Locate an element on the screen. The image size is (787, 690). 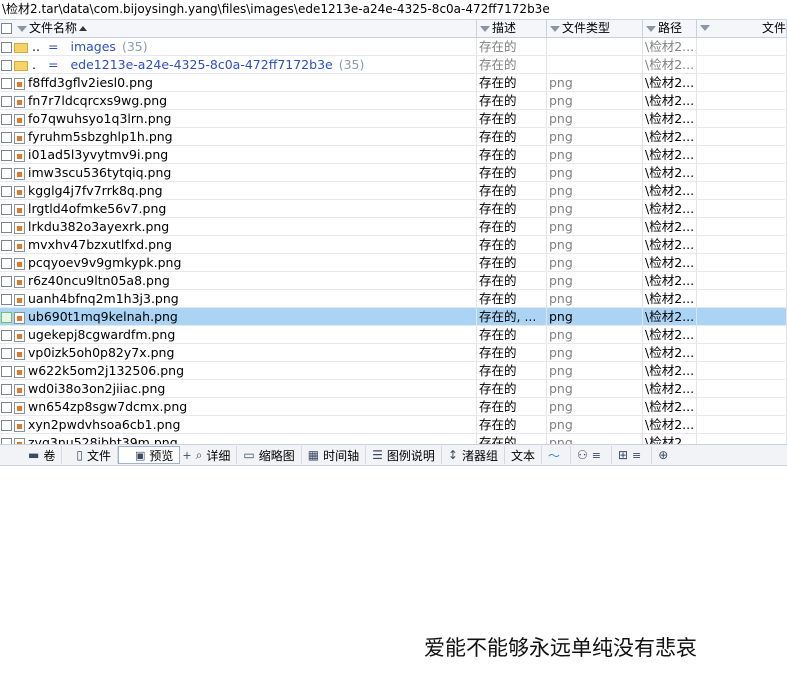
column-header-type: 文件类型 is located at coordinates (595, 28).